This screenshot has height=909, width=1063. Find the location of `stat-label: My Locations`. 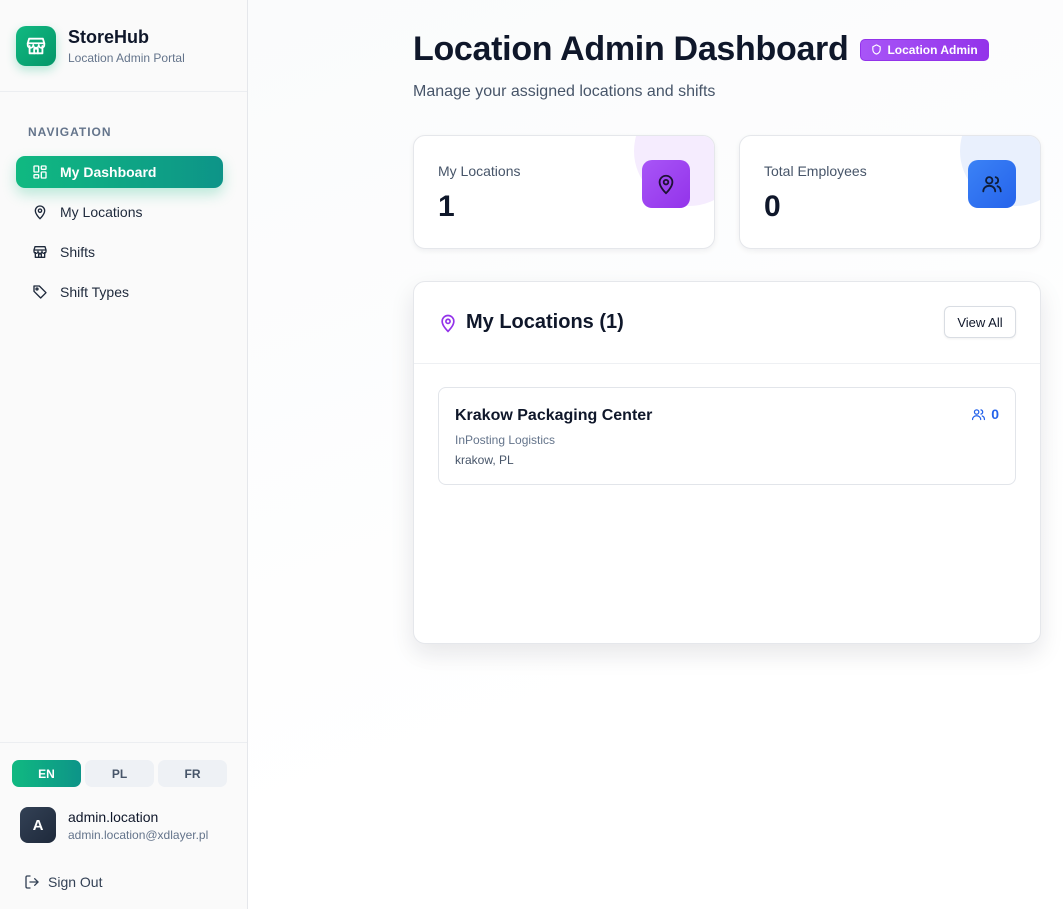

stat-label: My Locations is located at coordinates (479, 171).